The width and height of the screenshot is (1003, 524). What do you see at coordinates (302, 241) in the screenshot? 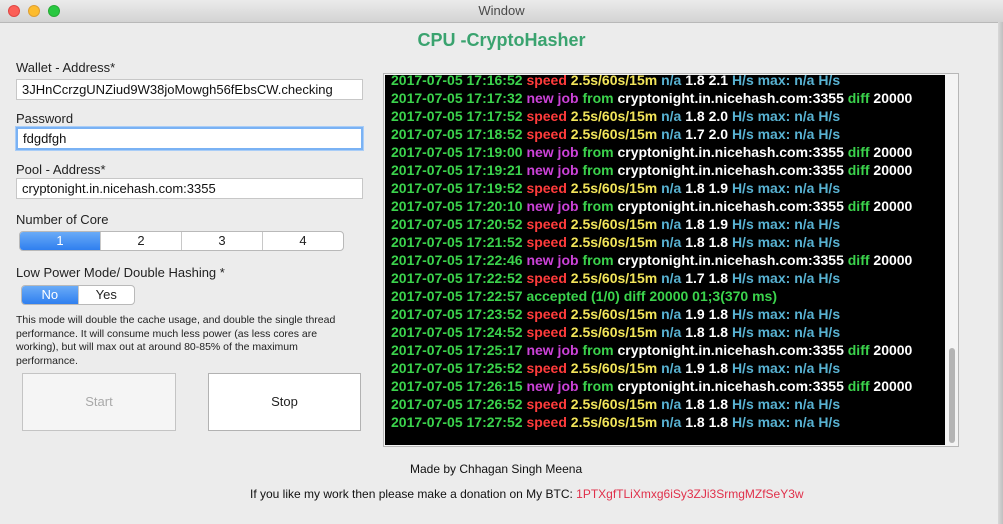
I see `core-option-4: 4` at bounding box center [302, 241].